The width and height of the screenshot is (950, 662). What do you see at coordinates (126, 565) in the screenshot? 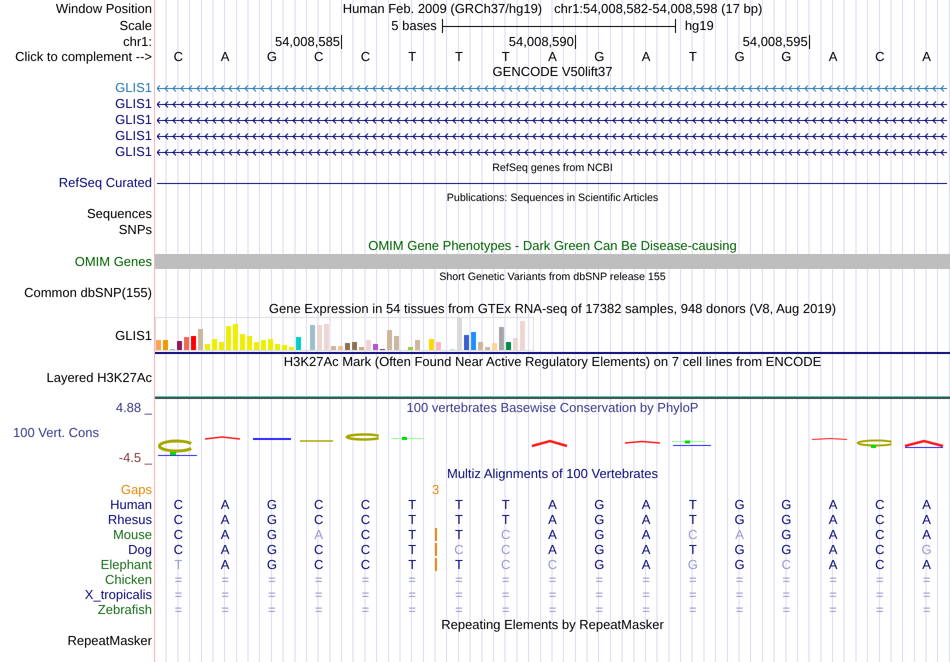
I see `species-label: Elephant` at bounding box center [126, 565].